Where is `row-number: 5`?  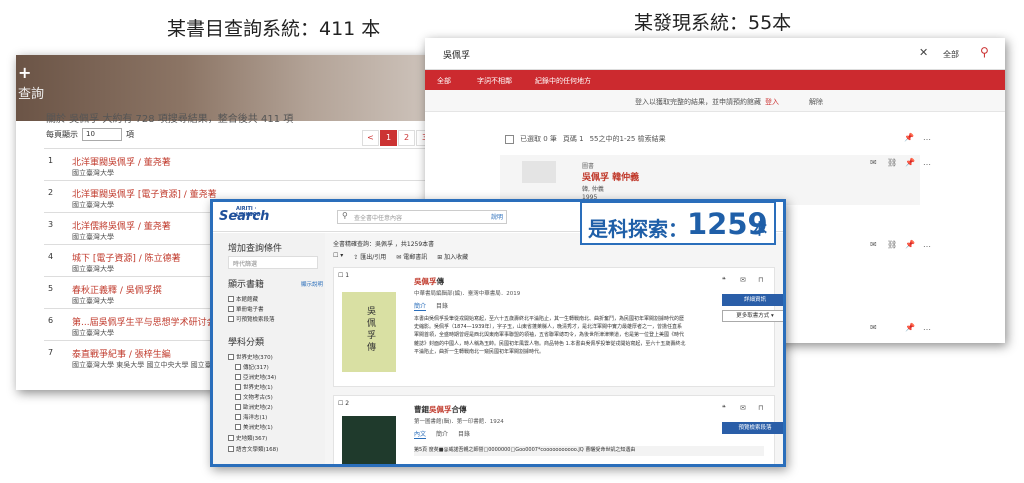
row-number: 5 is located at coordinates (51, 288).